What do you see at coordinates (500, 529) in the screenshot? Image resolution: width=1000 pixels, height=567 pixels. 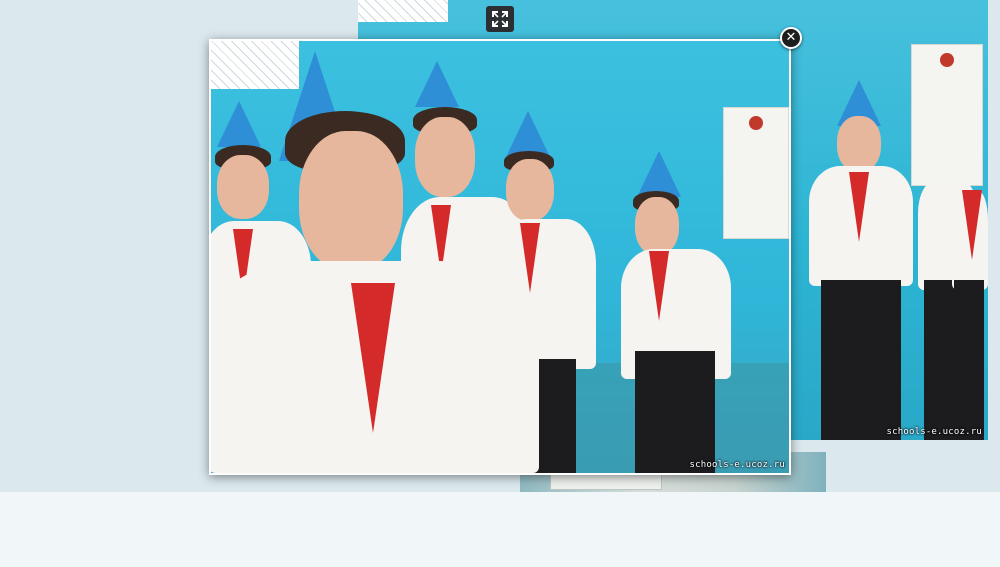 I see `footer-band` at bounding box center [500, 529].